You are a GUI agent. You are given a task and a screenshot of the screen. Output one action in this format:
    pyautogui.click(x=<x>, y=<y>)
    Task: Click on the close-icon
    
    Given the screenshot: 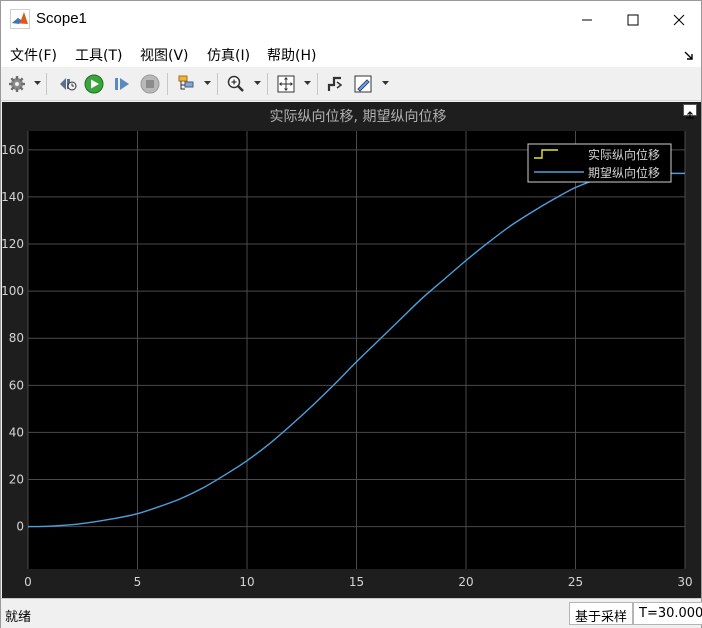 What is the action you would take?
    pyautogui.click(x=679, y=20)
    